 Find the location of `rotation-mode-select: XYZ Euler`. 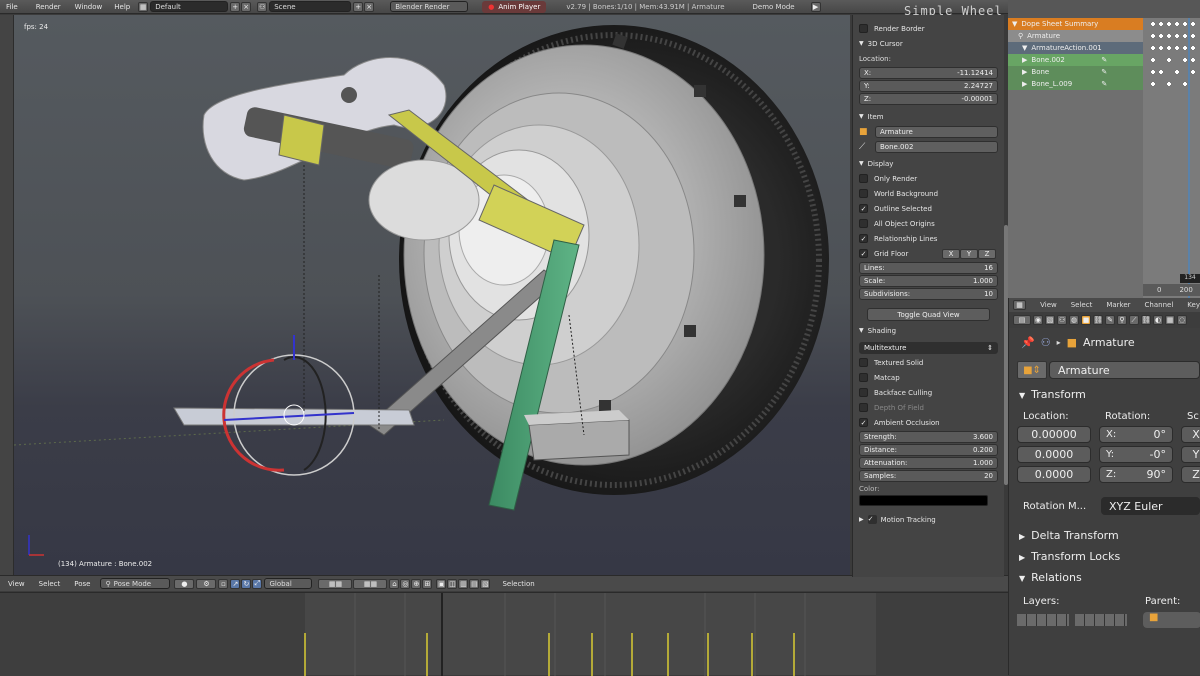

rotation-mode-select: XYZ Euler is located at coordinates (1150, 506).